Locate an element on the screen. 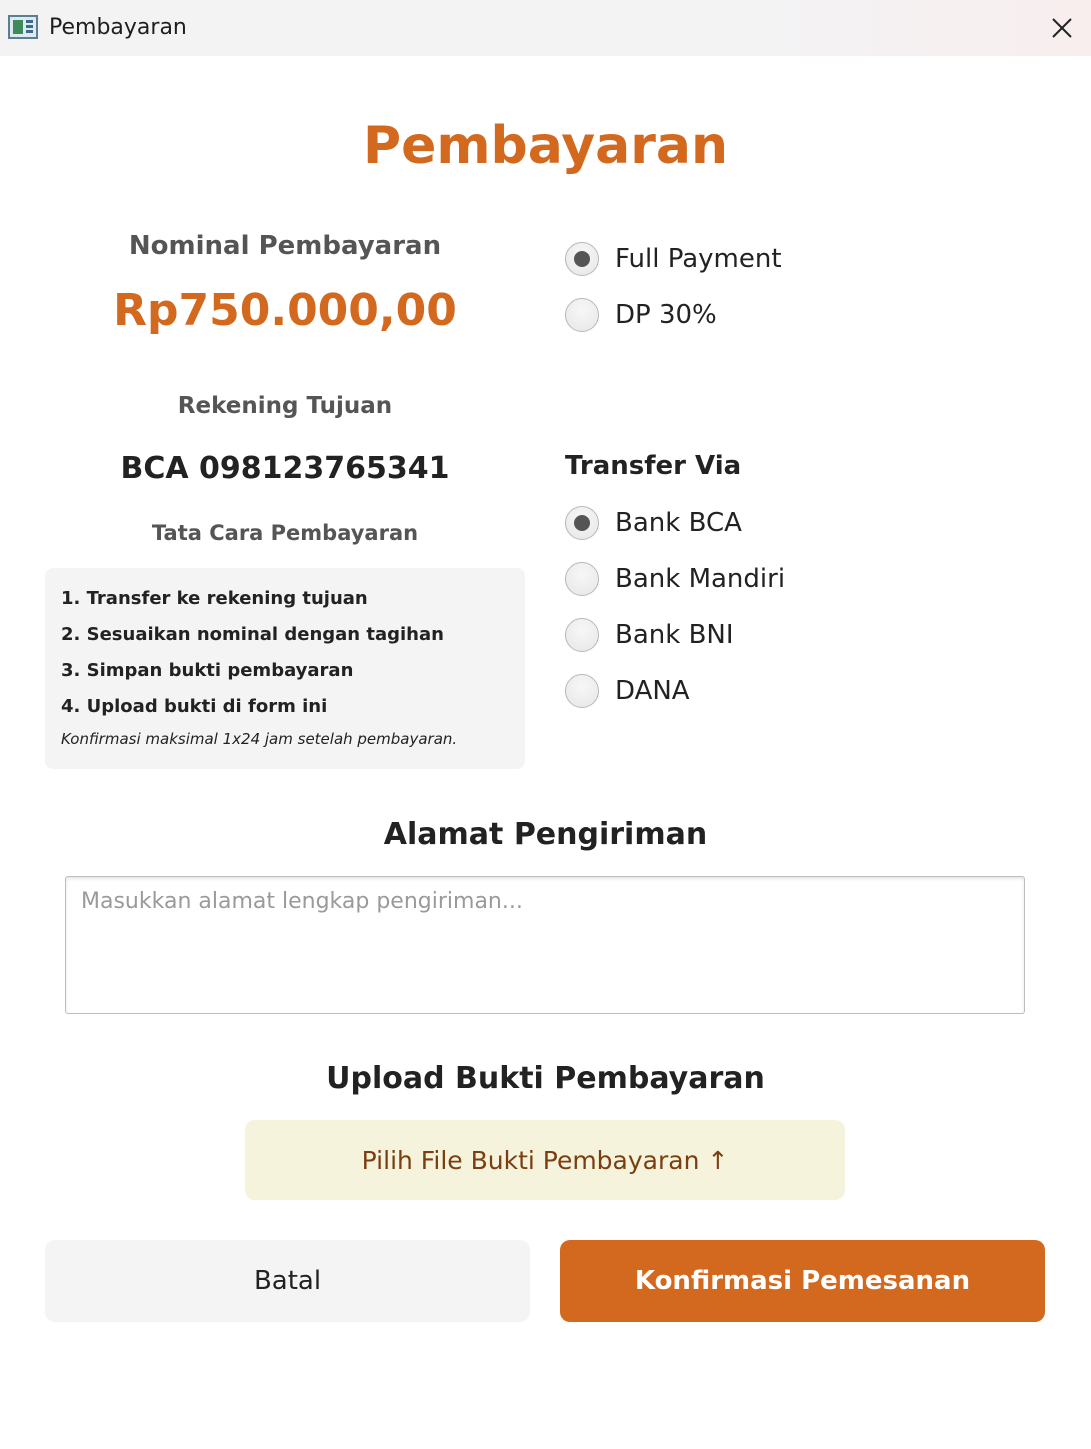  account-label: Rekening Tujuan is located at coordinates (285, 406).